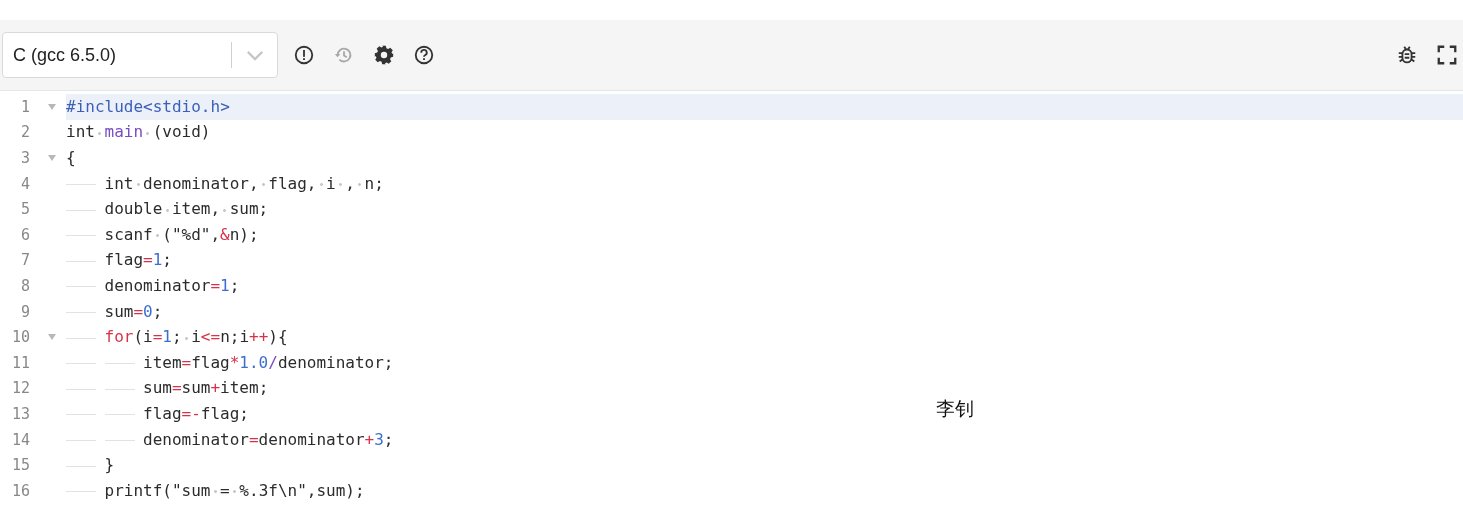 This screenshot has width=1463, height=505. Describe the element at coordinates (254, 55) in the screenshot. I see `chevron-down-icon` at that location.